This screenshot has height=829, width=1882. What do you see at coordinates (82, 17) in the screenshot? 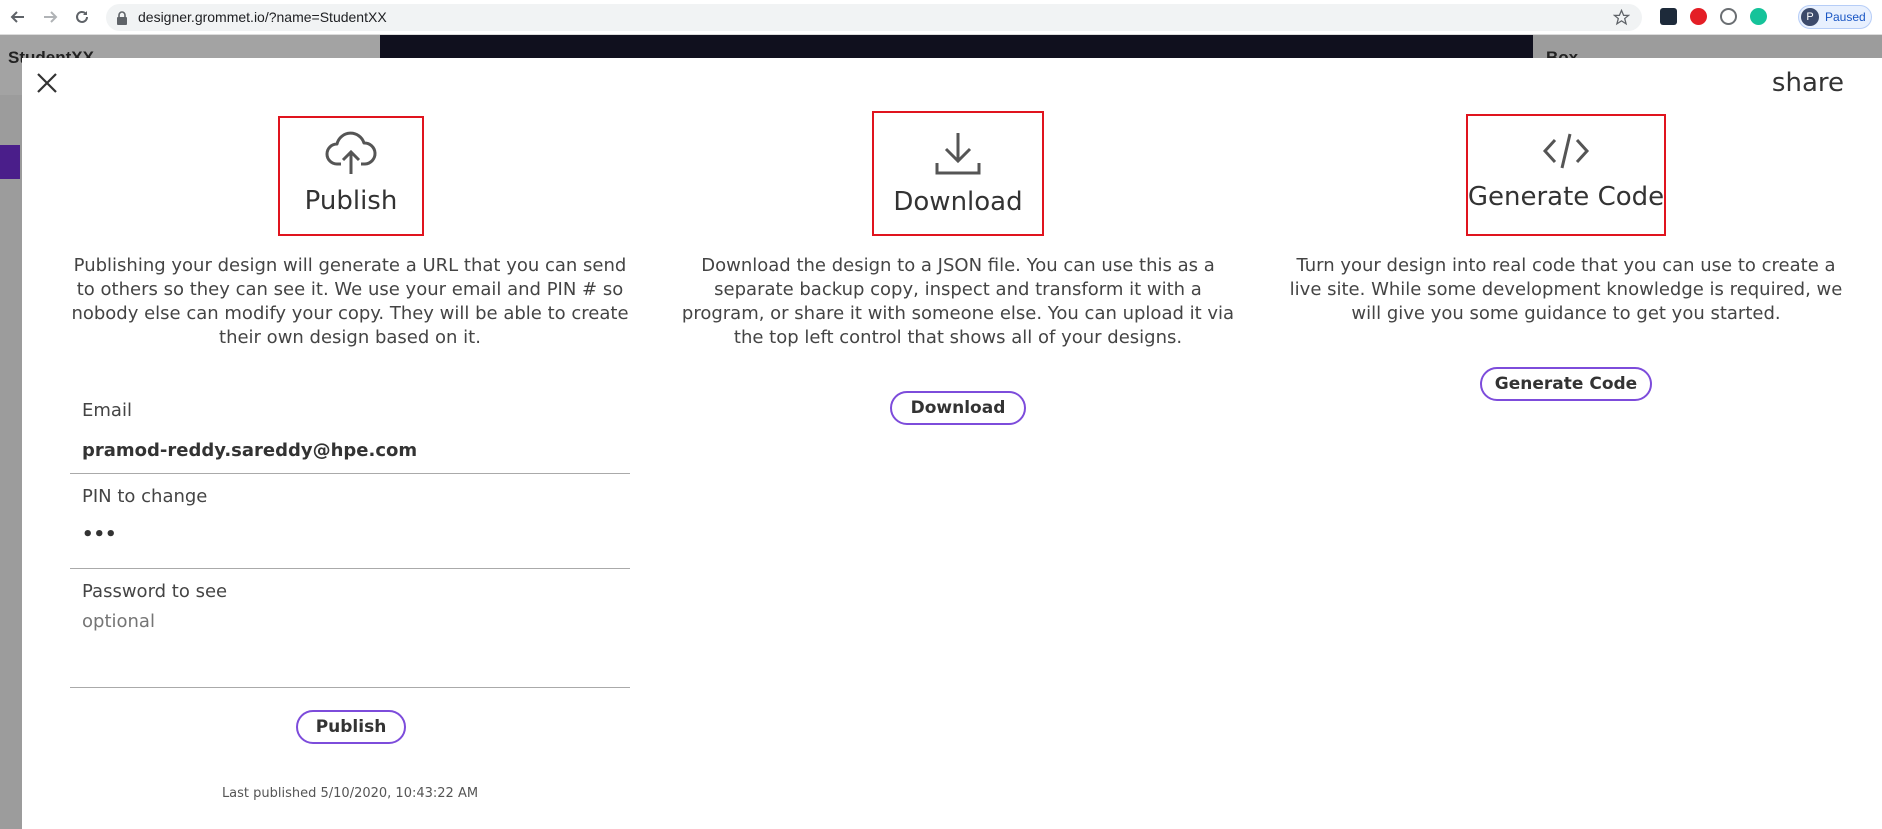
I see `reload-icon` at bounding box center [82, 17].